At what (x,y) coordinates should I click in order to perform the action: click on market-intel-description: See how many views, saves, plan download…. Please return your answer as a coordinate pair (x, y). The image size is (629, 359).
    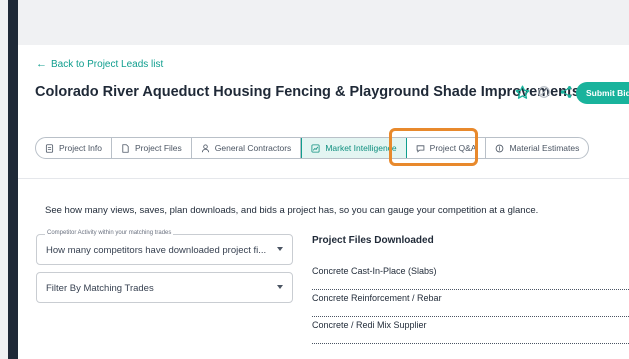
    Looking at the image, I should click on (292, 210).